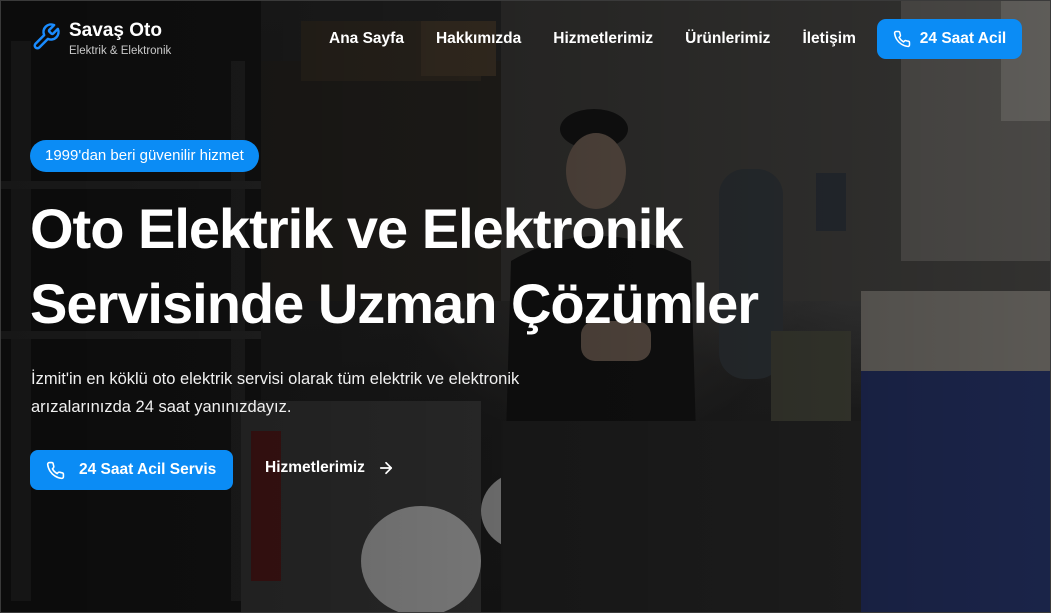  What do you see at coordinates (366, 39) in the screenshot?
I see `nav-item-home: Ana Sayfa` at bounding box center [366, 39].